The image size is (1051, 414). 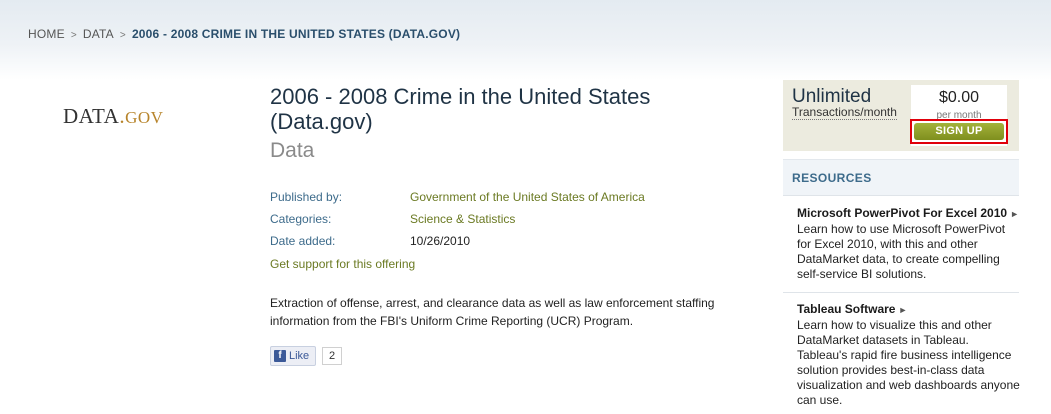 I want to click on resource-title-link: Microsoft PowerPivot For Excel 2010 ►, so click(x=909, y=214).